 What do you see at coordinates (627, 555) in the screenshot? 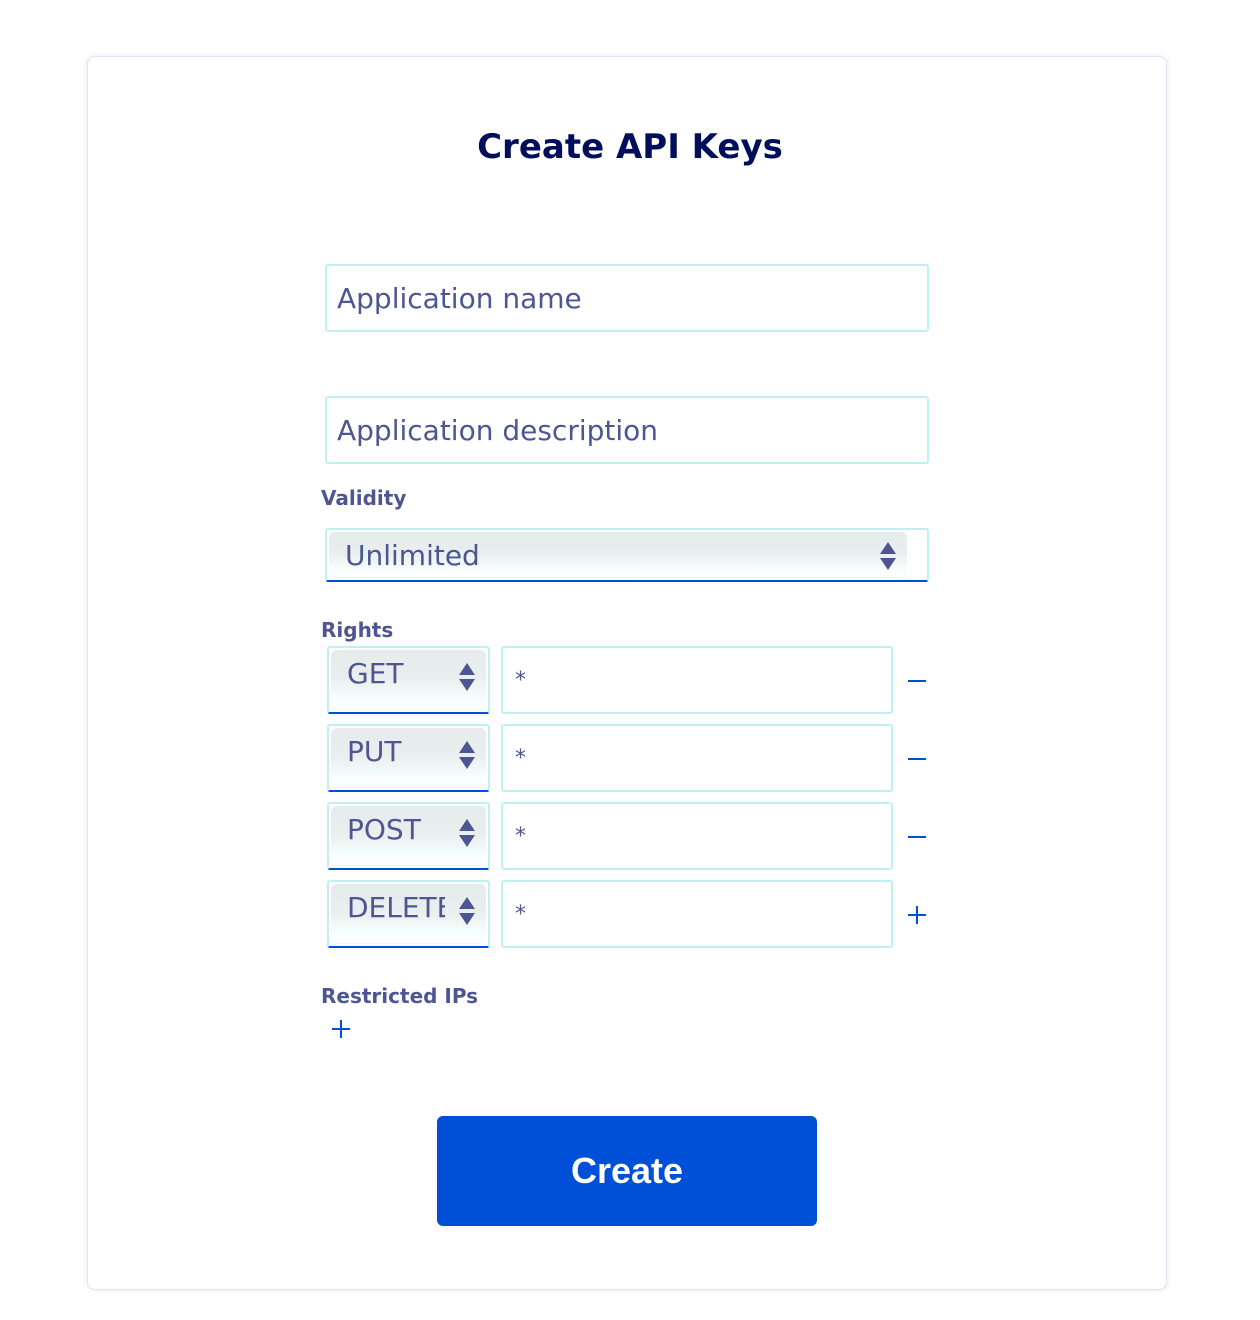
I see `validity-select: Unlimited` at bounding box center [627, 555].